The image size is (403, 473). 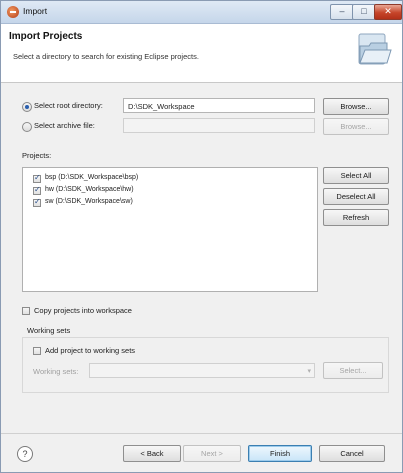 I want to click on add-to-working-sets-checkbox, so click(x=37, y=351).